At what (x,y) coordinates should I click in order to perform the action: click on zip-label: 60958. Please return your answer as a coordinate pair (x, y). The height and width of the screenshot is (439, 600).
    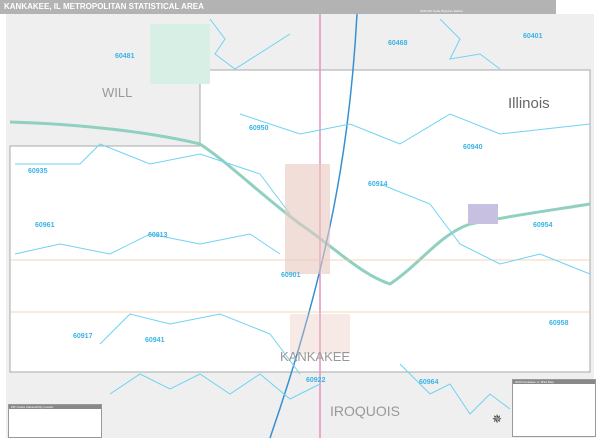
    Looking at the image, I should click on (559, 323).